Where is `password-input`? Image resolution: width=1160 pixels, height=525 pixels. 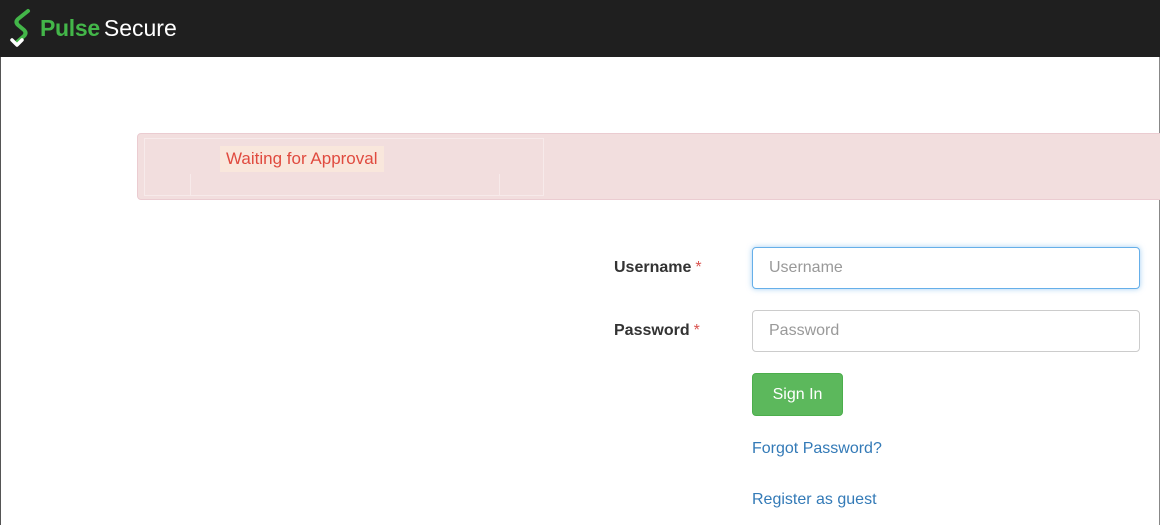
password-input is located at coordinates (946, 331).